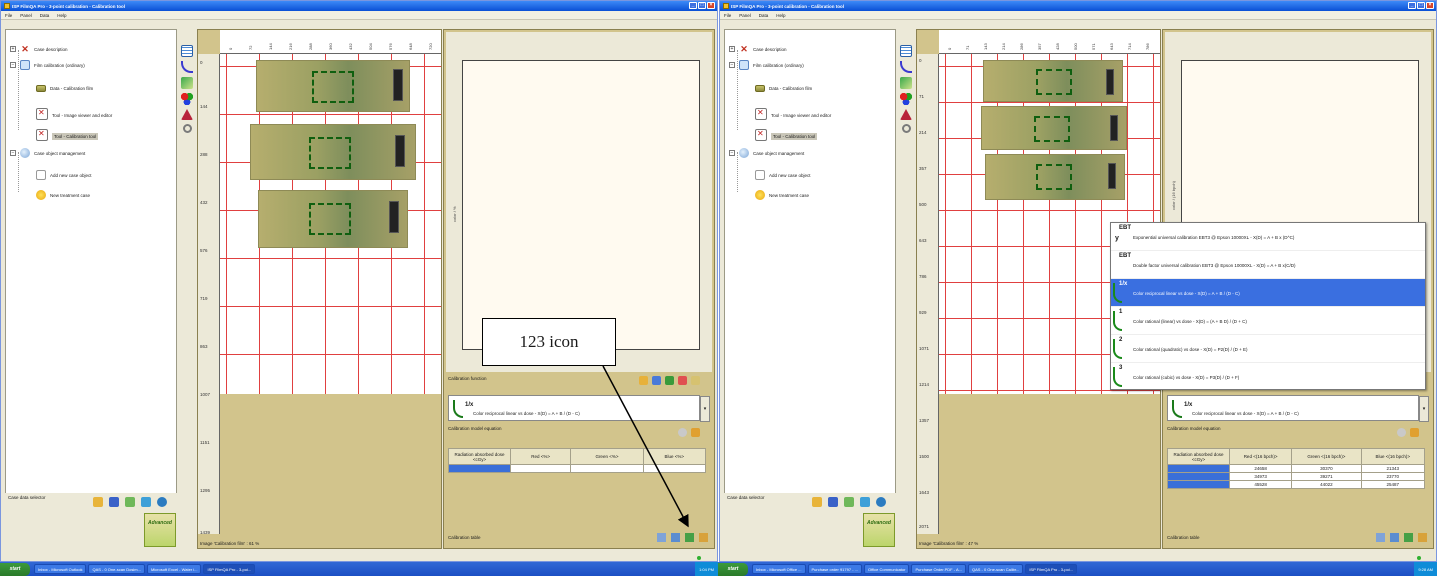 The width and height of the screenshot is (1437, 576). I want to click on folder-icon, so click(817, 502).